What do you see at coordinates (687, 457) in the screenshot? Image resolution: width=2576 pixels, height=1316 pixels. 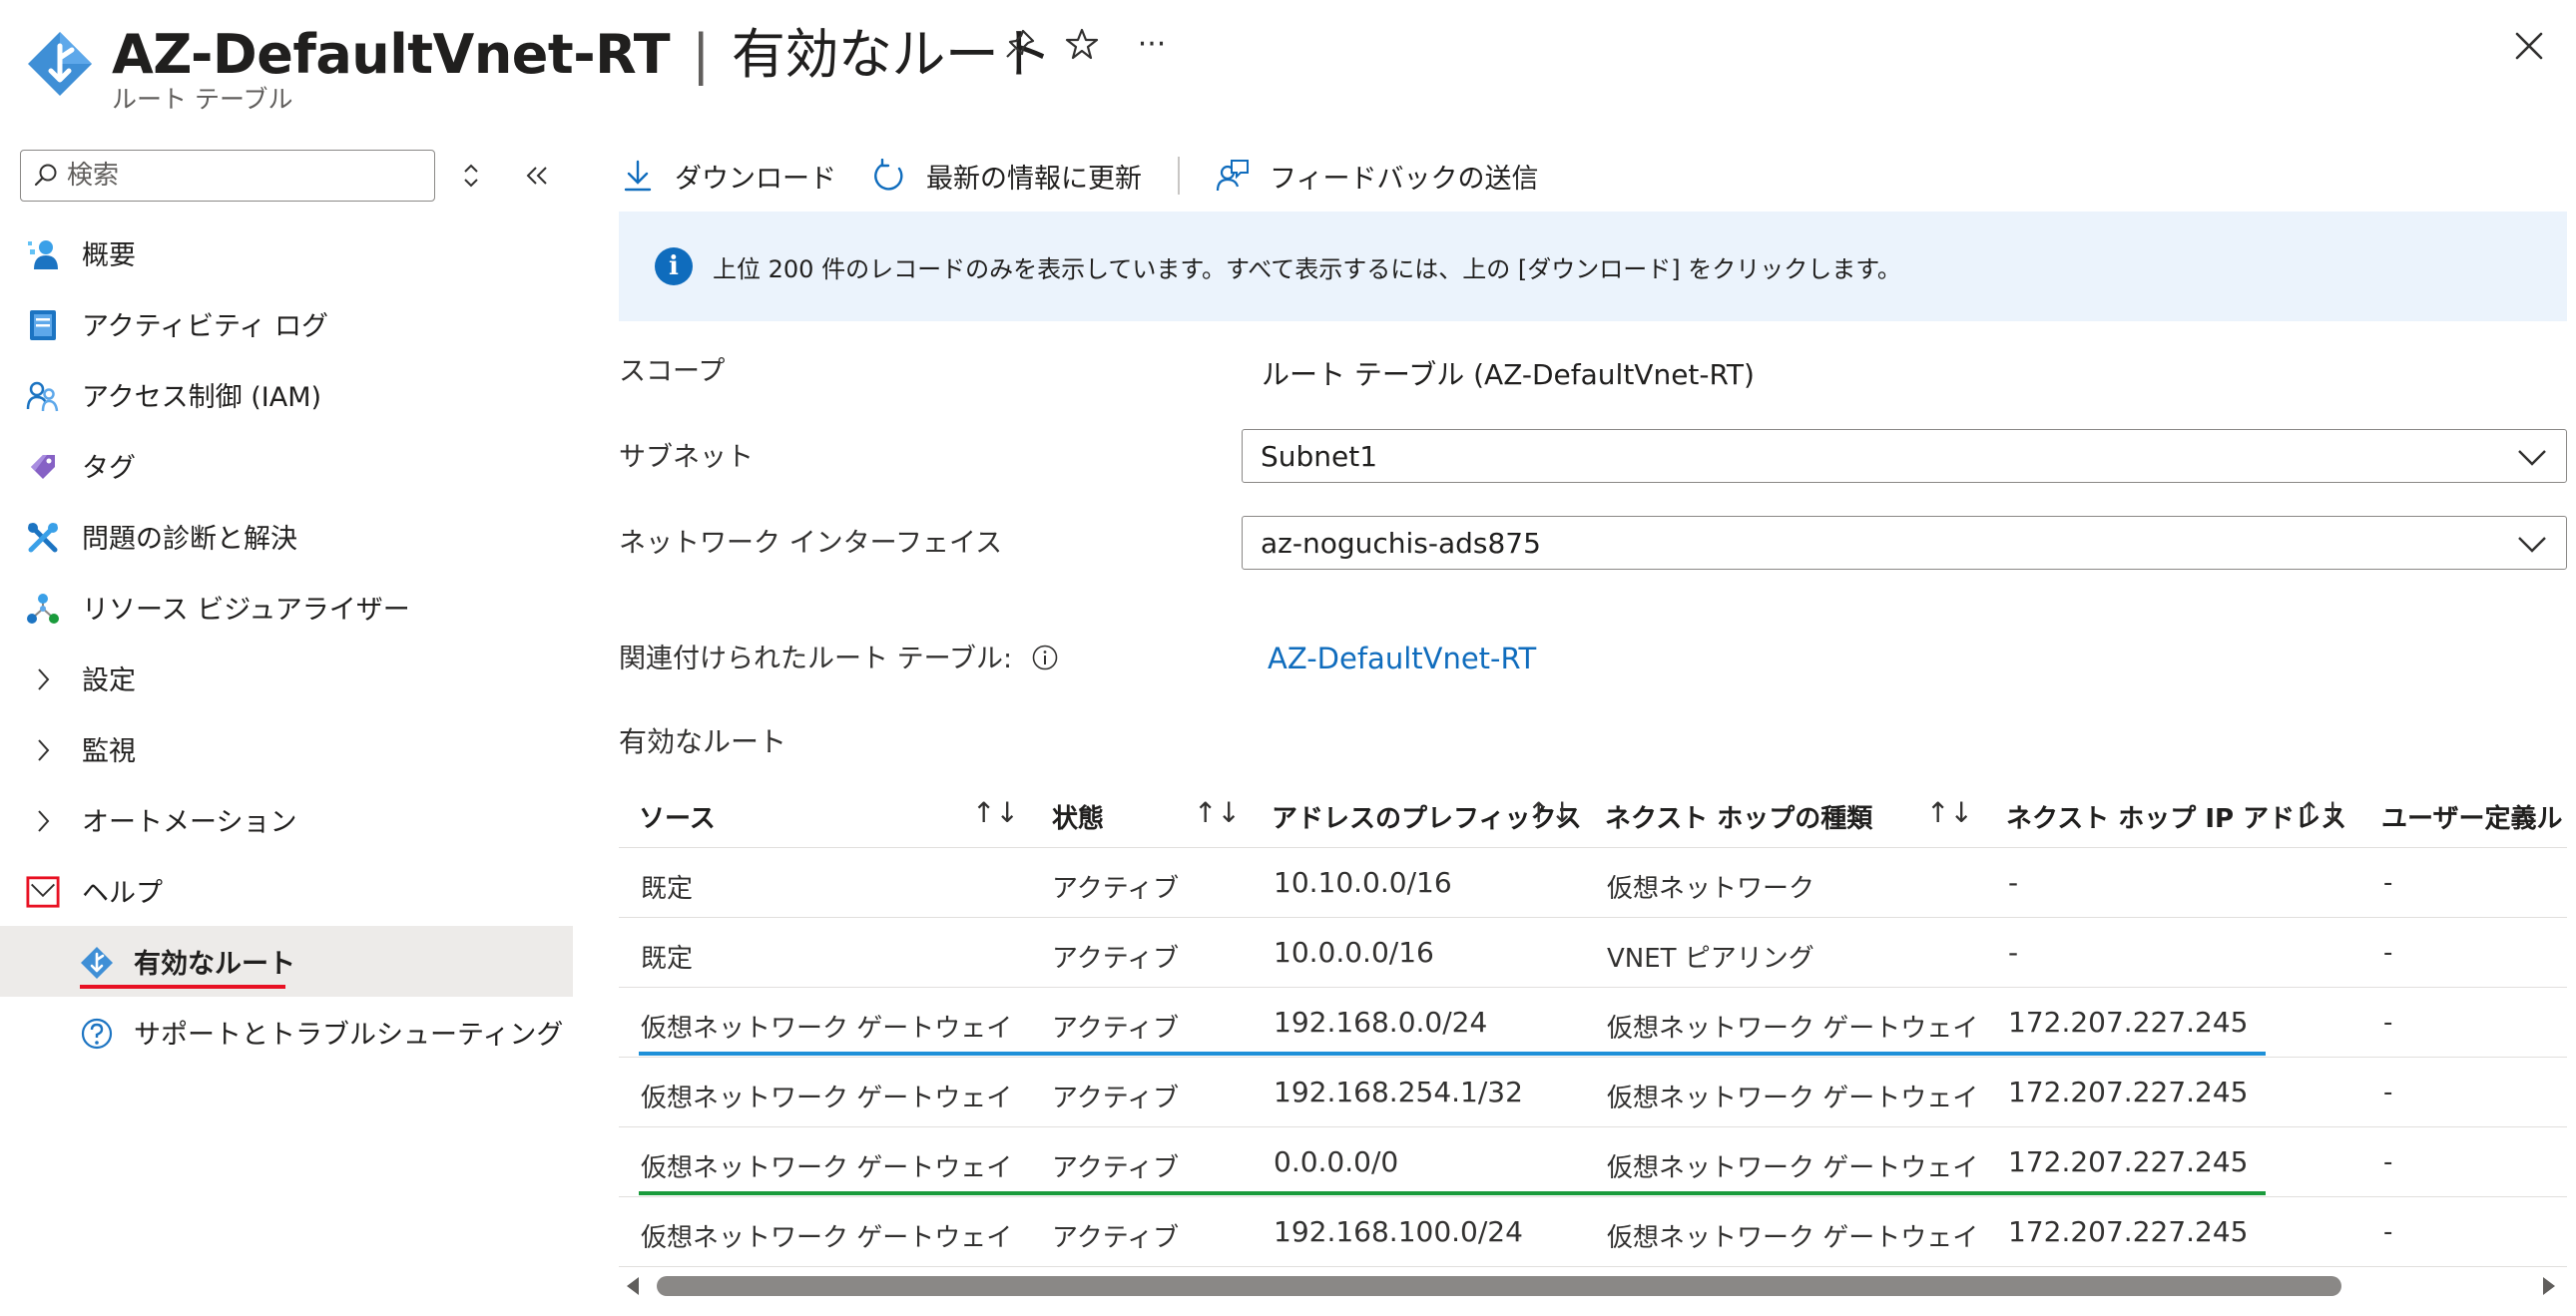 I see `subnet-label: サブネット` at bounding box center [687, 457].